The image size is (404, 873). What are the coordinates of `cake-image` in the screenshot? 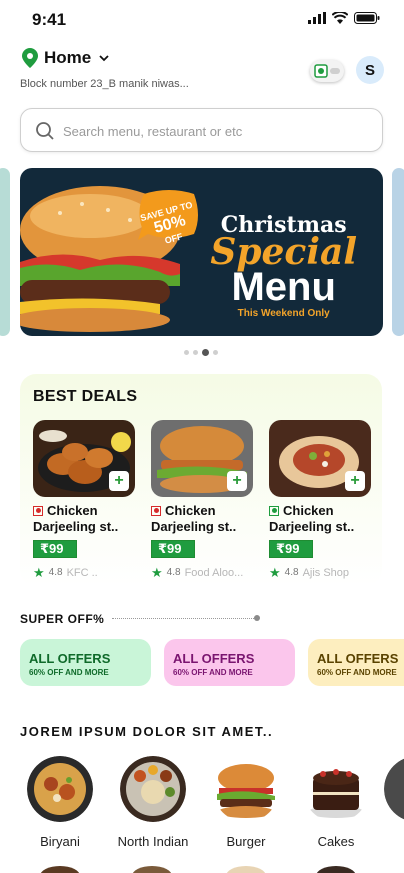 It's located at (336, 789).